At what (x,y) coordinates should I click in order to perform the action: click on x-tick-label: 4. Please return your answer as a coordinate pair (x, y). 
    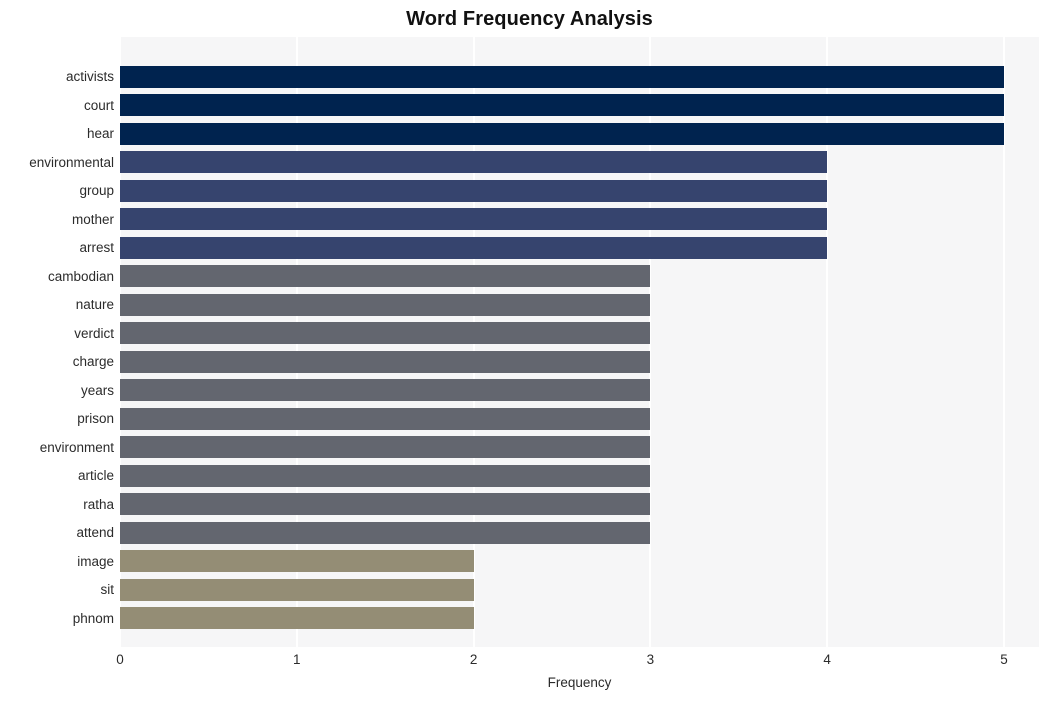
    Looking at the image, I should click on (827, 659).